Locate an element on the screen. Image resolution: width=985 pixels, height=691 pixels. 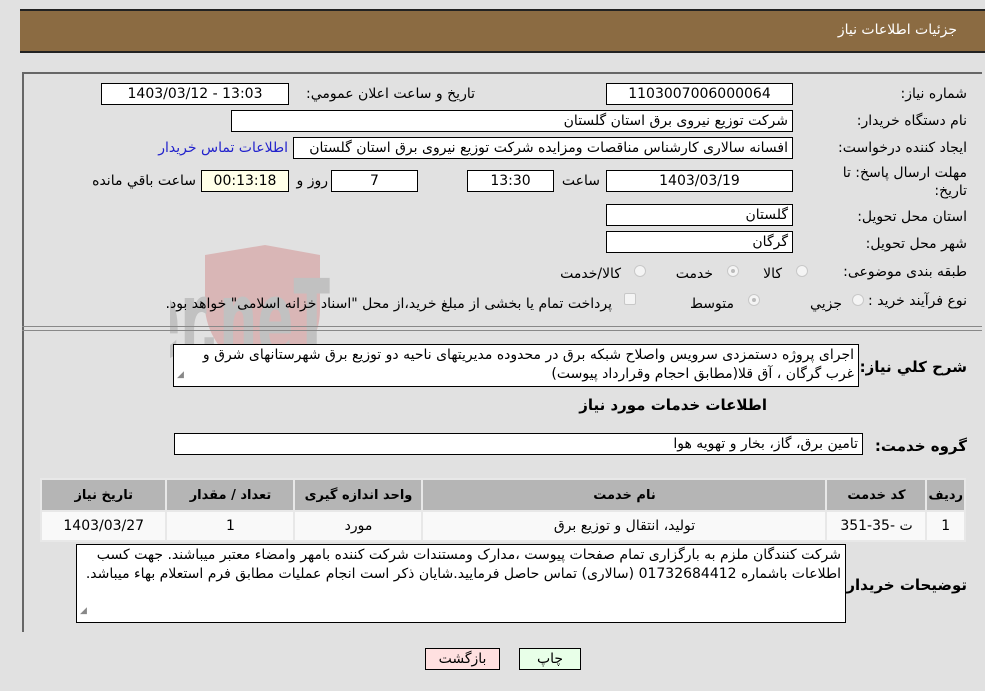
category-option-goods-service: کالا/خدمت is located at coordinates (590, 274).